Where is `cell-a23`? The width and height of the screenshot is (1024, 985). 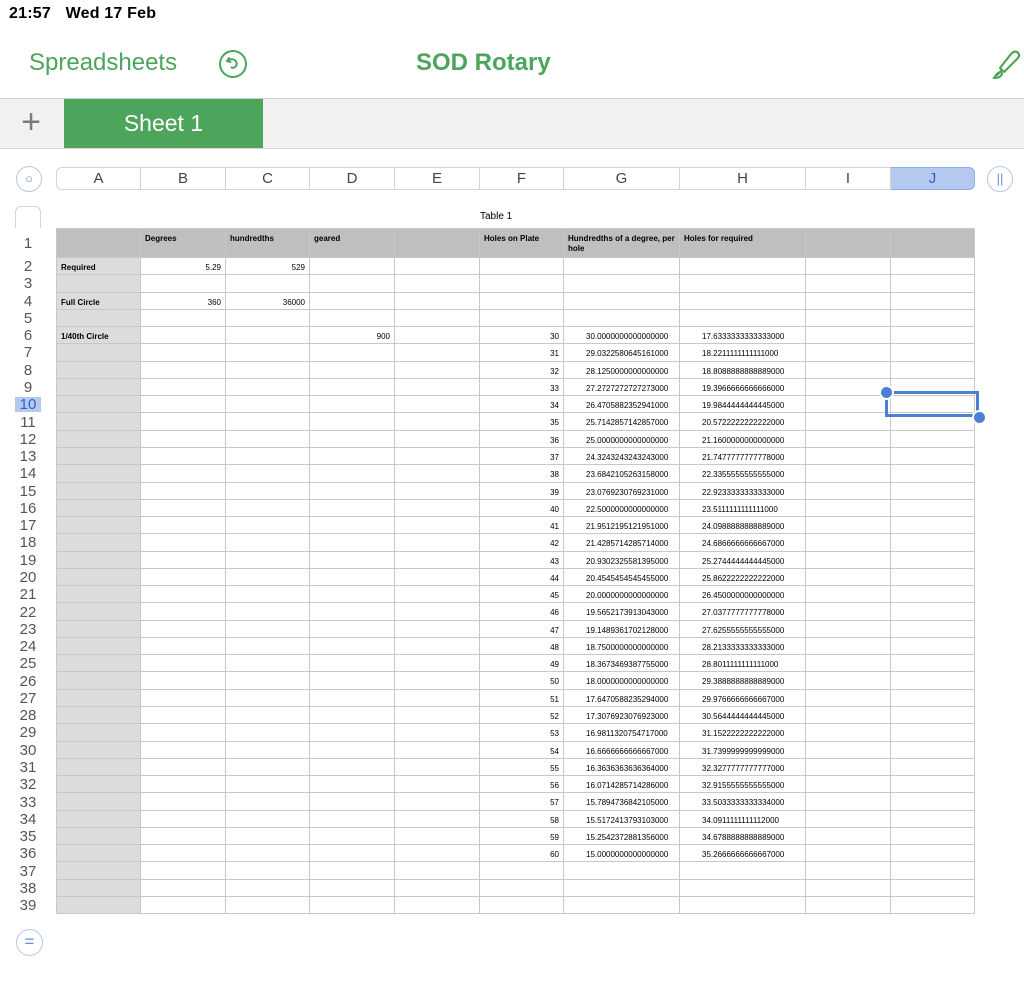
cell-a23 is located at coordinates (98, 629).